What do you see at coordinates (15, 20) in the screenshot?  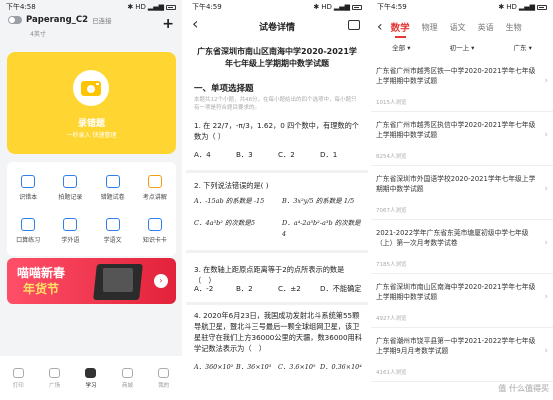 I see `device-toggle-icon` at bounding box center [15, 20].